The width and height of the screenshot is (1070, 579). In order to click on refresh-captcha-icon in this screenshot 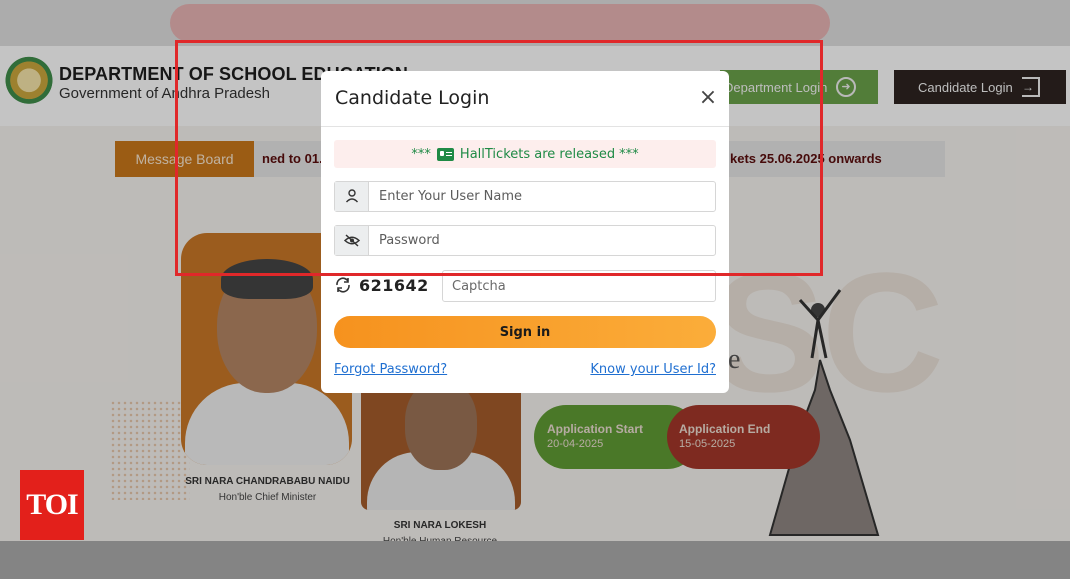, I will do `click(343, 285)`.